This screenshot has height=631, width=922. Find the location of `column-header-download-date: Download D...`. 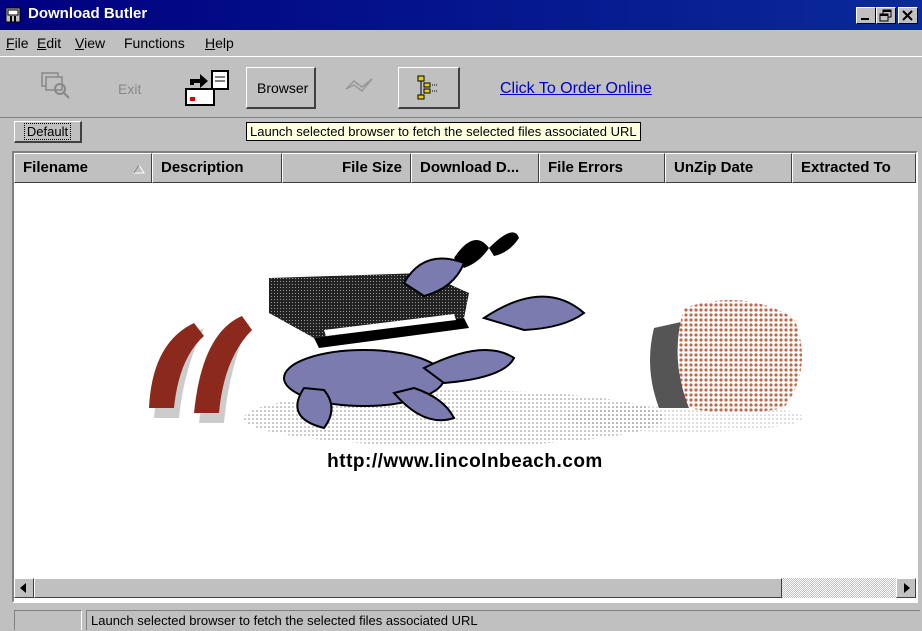

column-header-download-date: Download D... is located at coordinates (475, 168).